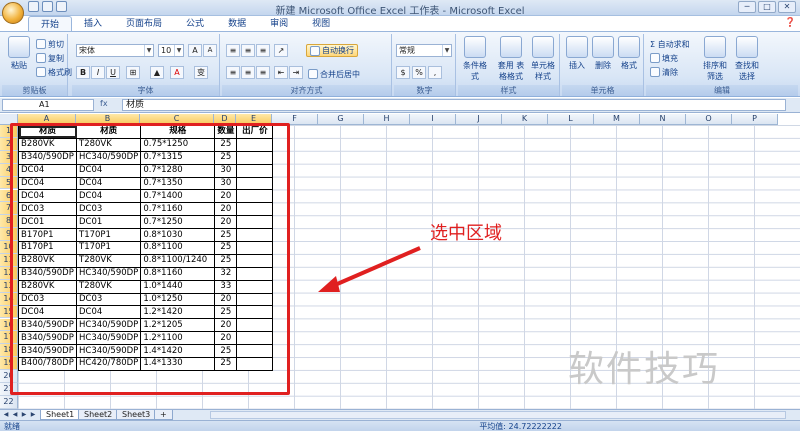 The image size is (800, 431). I want to click on clear-button: 清除, so click(664, 72).